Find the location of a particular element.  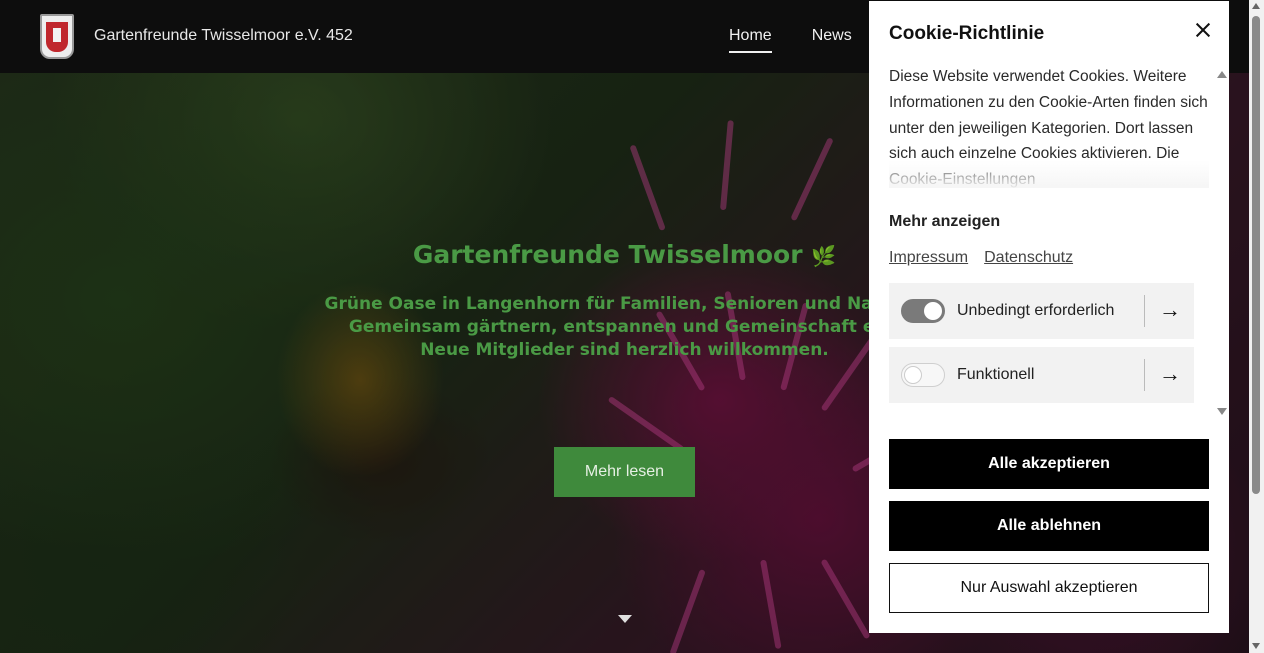

club-crest-logo is located at coordinates (57, 36).